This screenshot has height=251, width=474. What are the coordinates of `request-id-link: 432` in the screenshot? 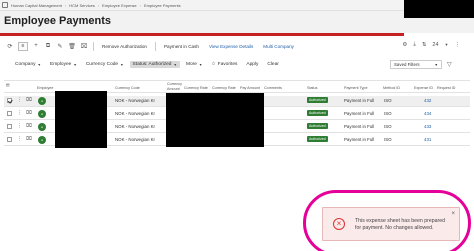 It's located at (427, 100).